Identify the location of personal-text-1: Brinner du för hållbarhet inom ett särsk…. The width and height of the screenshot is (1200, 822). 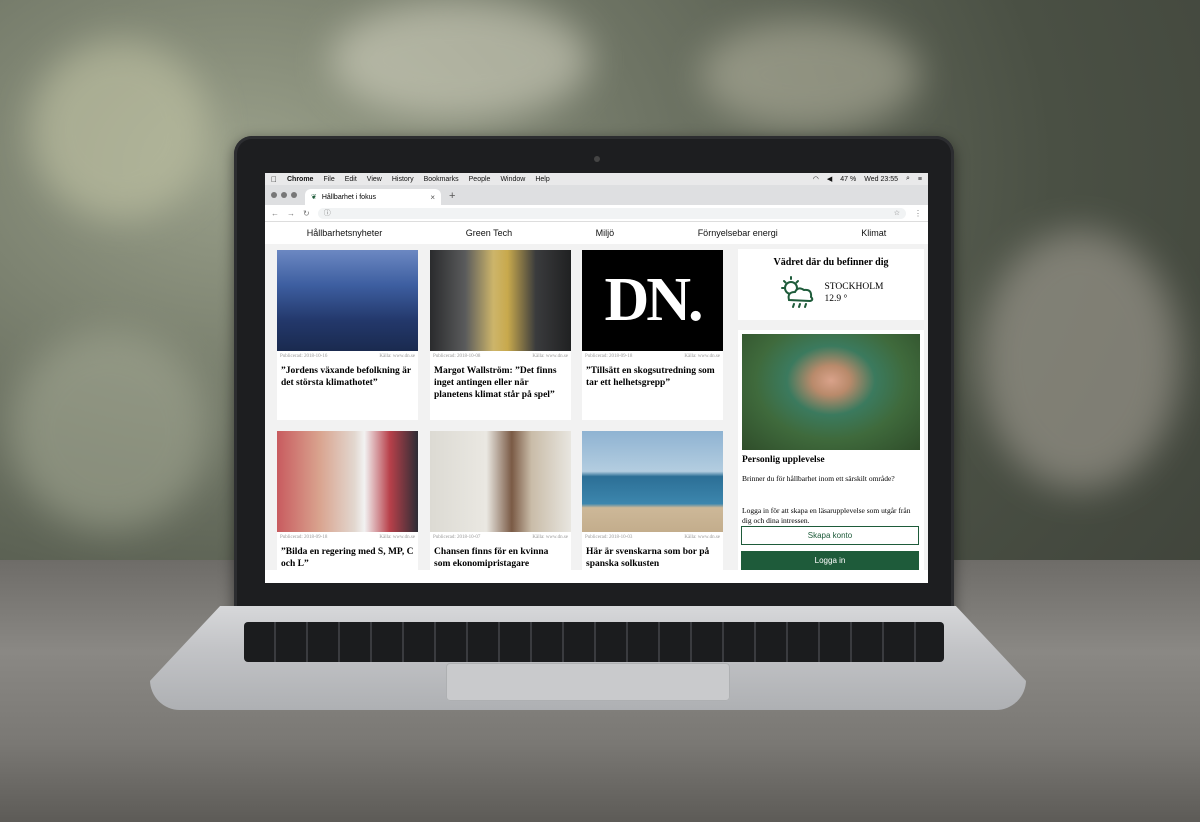
(818, 478).